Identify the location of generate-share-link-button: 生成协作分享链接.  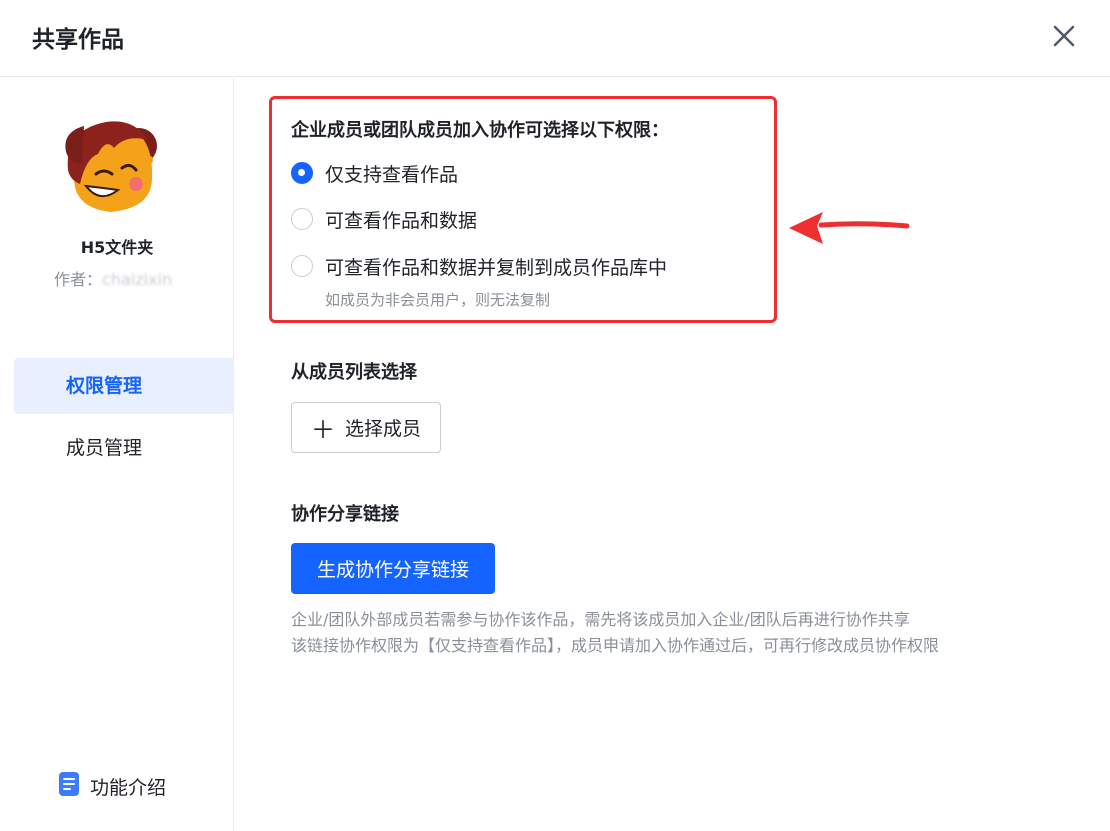
(393, 568).